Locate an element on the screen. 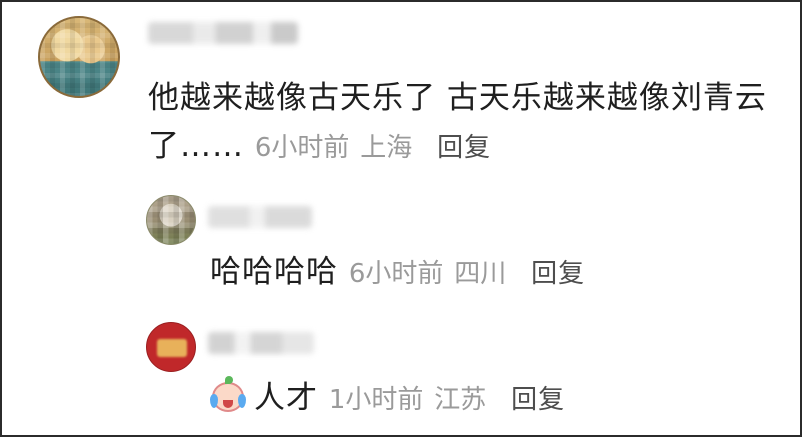 Image resolution: width=802 pixels, height=437 pixels. reply-location: 四川 is located at coordinates (480, 274).